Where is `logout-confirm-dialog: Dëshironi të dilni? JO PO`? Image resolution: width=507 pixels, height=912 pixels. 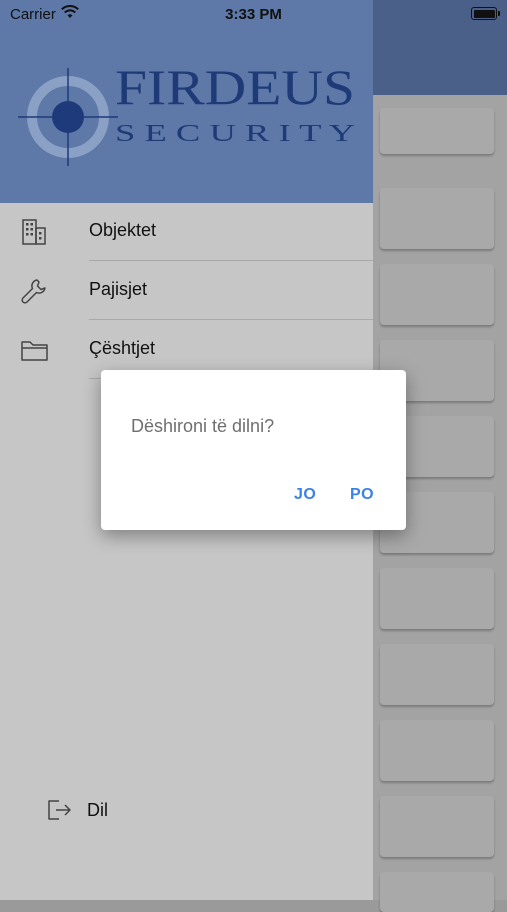
logout-confirm-dialog: Dëshironi të dilni? JO PO is located at coordinates (253, 450).